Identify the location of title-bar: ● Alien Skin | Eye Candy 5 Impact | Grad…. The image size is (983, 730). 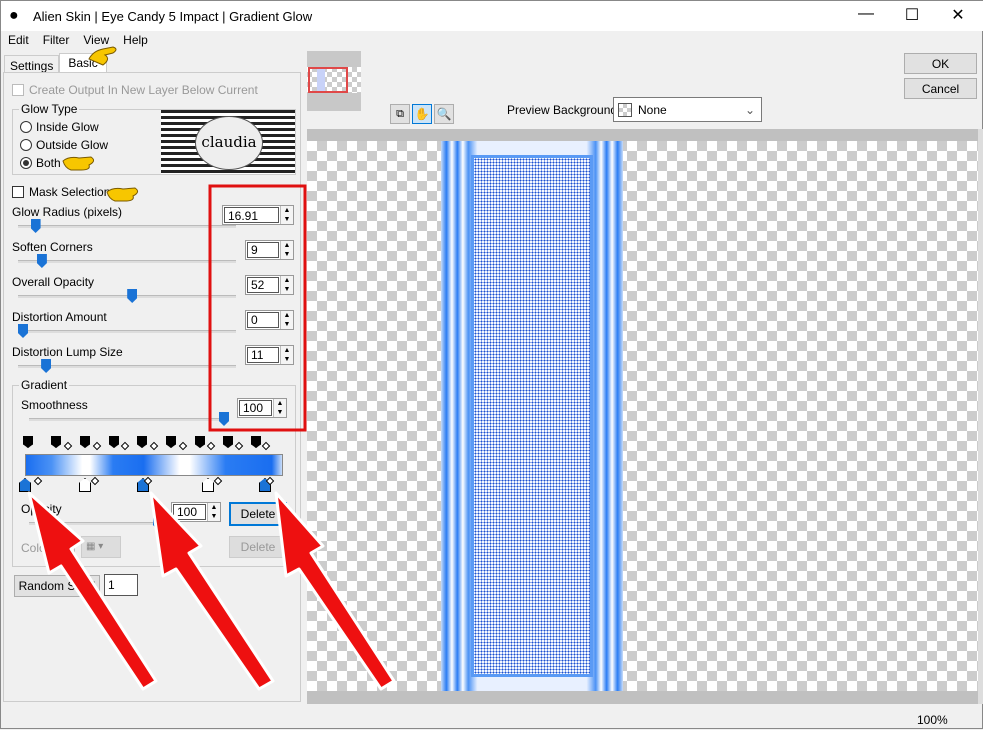
(492, 16).